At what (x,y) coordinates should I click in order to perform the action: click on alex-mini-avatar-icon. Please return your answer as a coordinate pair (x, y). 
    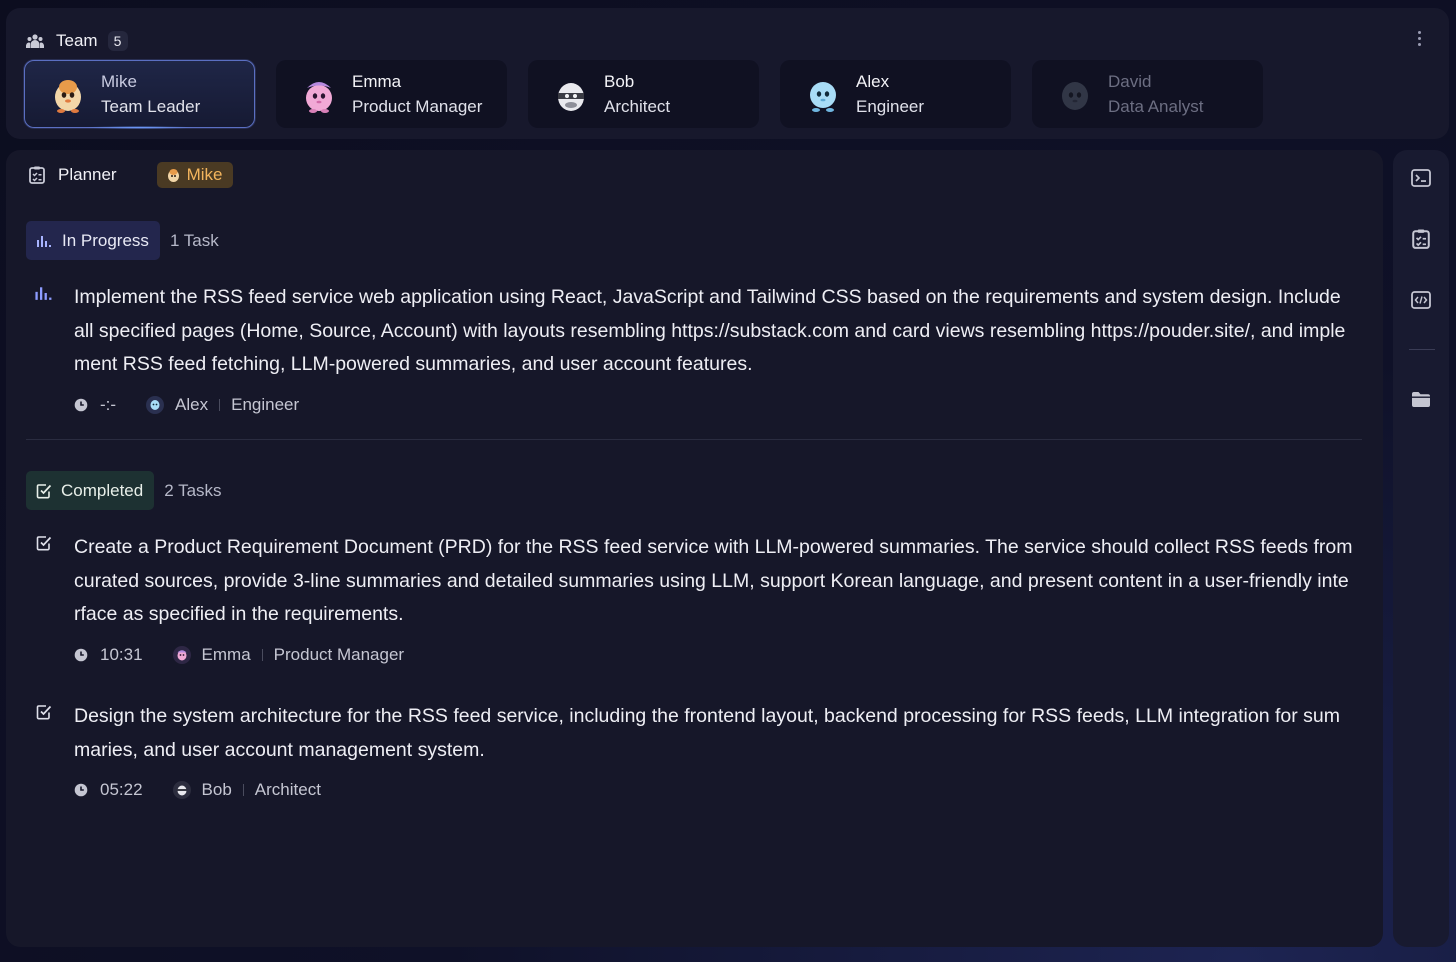
    Looking at the image, I should click on (155, 404).